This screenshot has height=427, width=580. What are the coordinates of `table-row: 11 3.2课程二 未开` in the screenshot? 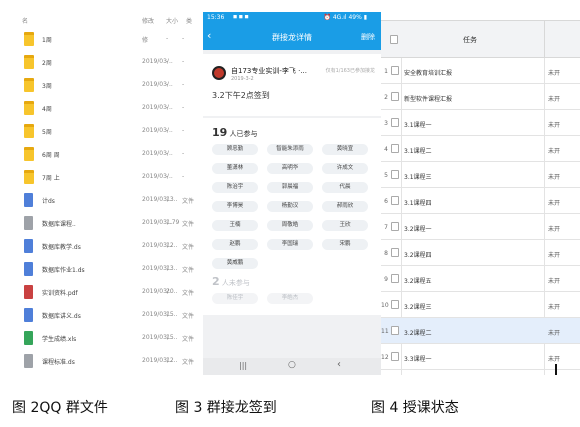 It's located at (480, 331).